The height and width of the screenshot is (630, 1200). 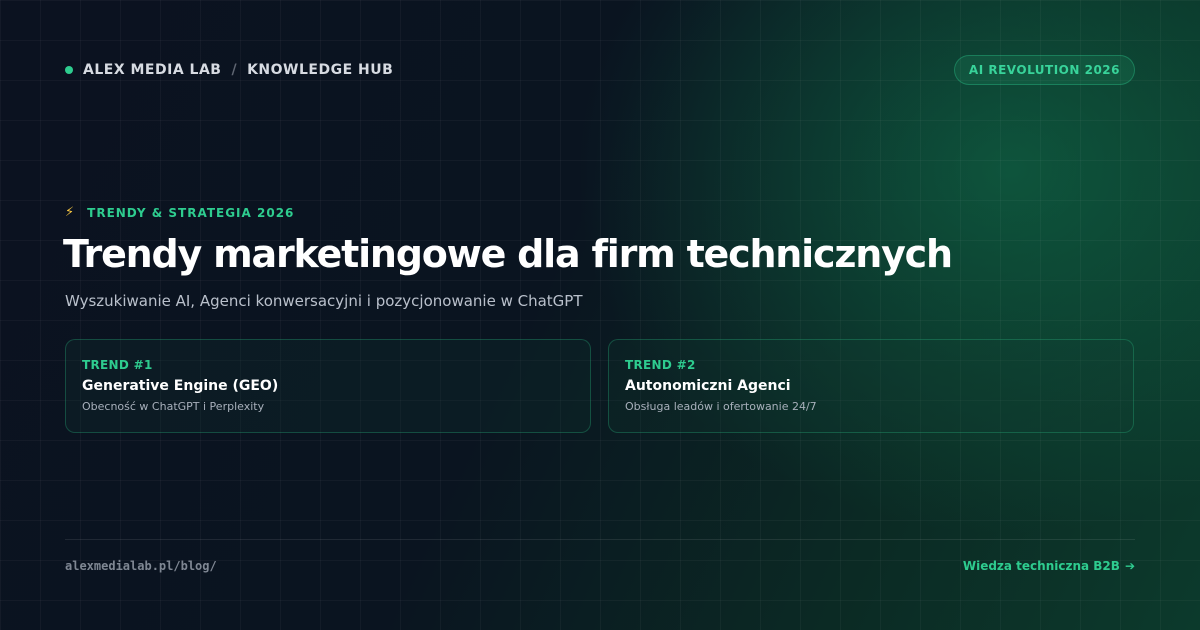 I want to click on trend-card-title: Autonomiczni Agenci, so click(x=708, y=386).